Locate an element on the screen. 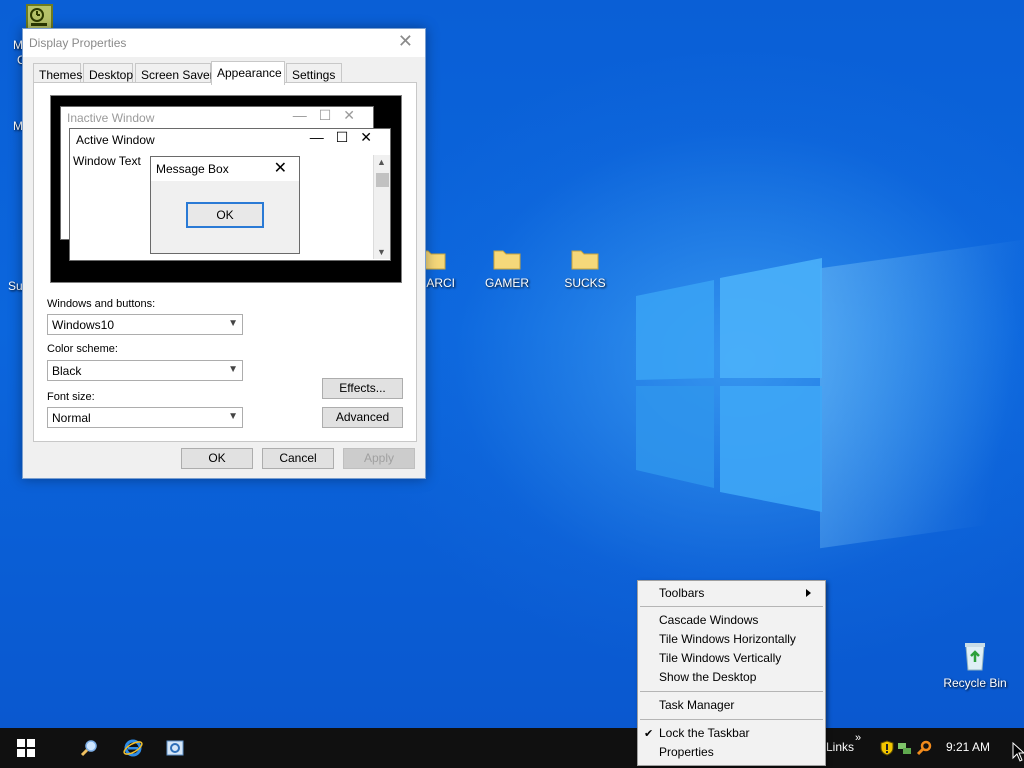  desktop-icon-label: SUCKS is located at coordinates (585, 283).